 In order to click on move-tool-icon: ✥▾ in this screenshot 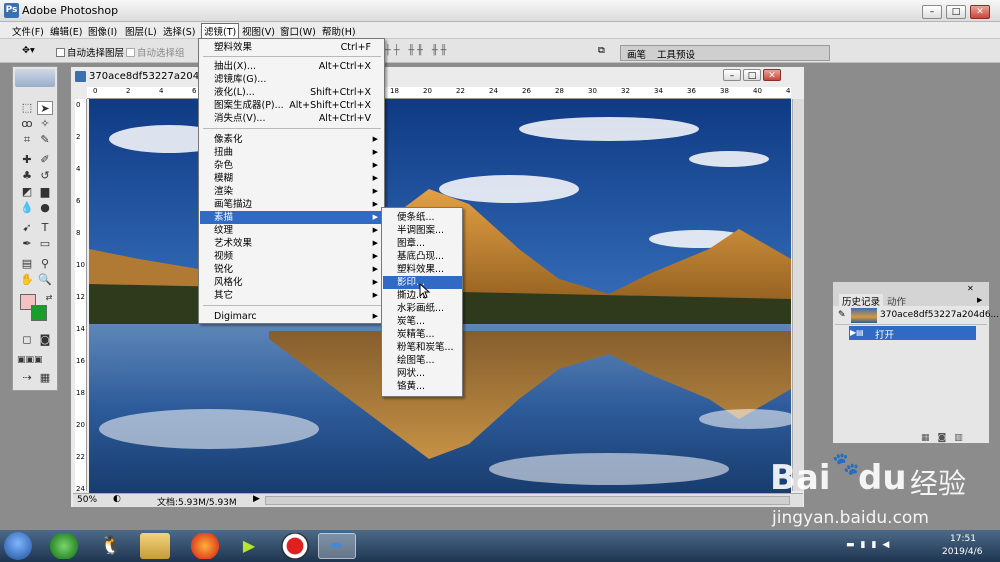, I will do `click(28, 50)`.